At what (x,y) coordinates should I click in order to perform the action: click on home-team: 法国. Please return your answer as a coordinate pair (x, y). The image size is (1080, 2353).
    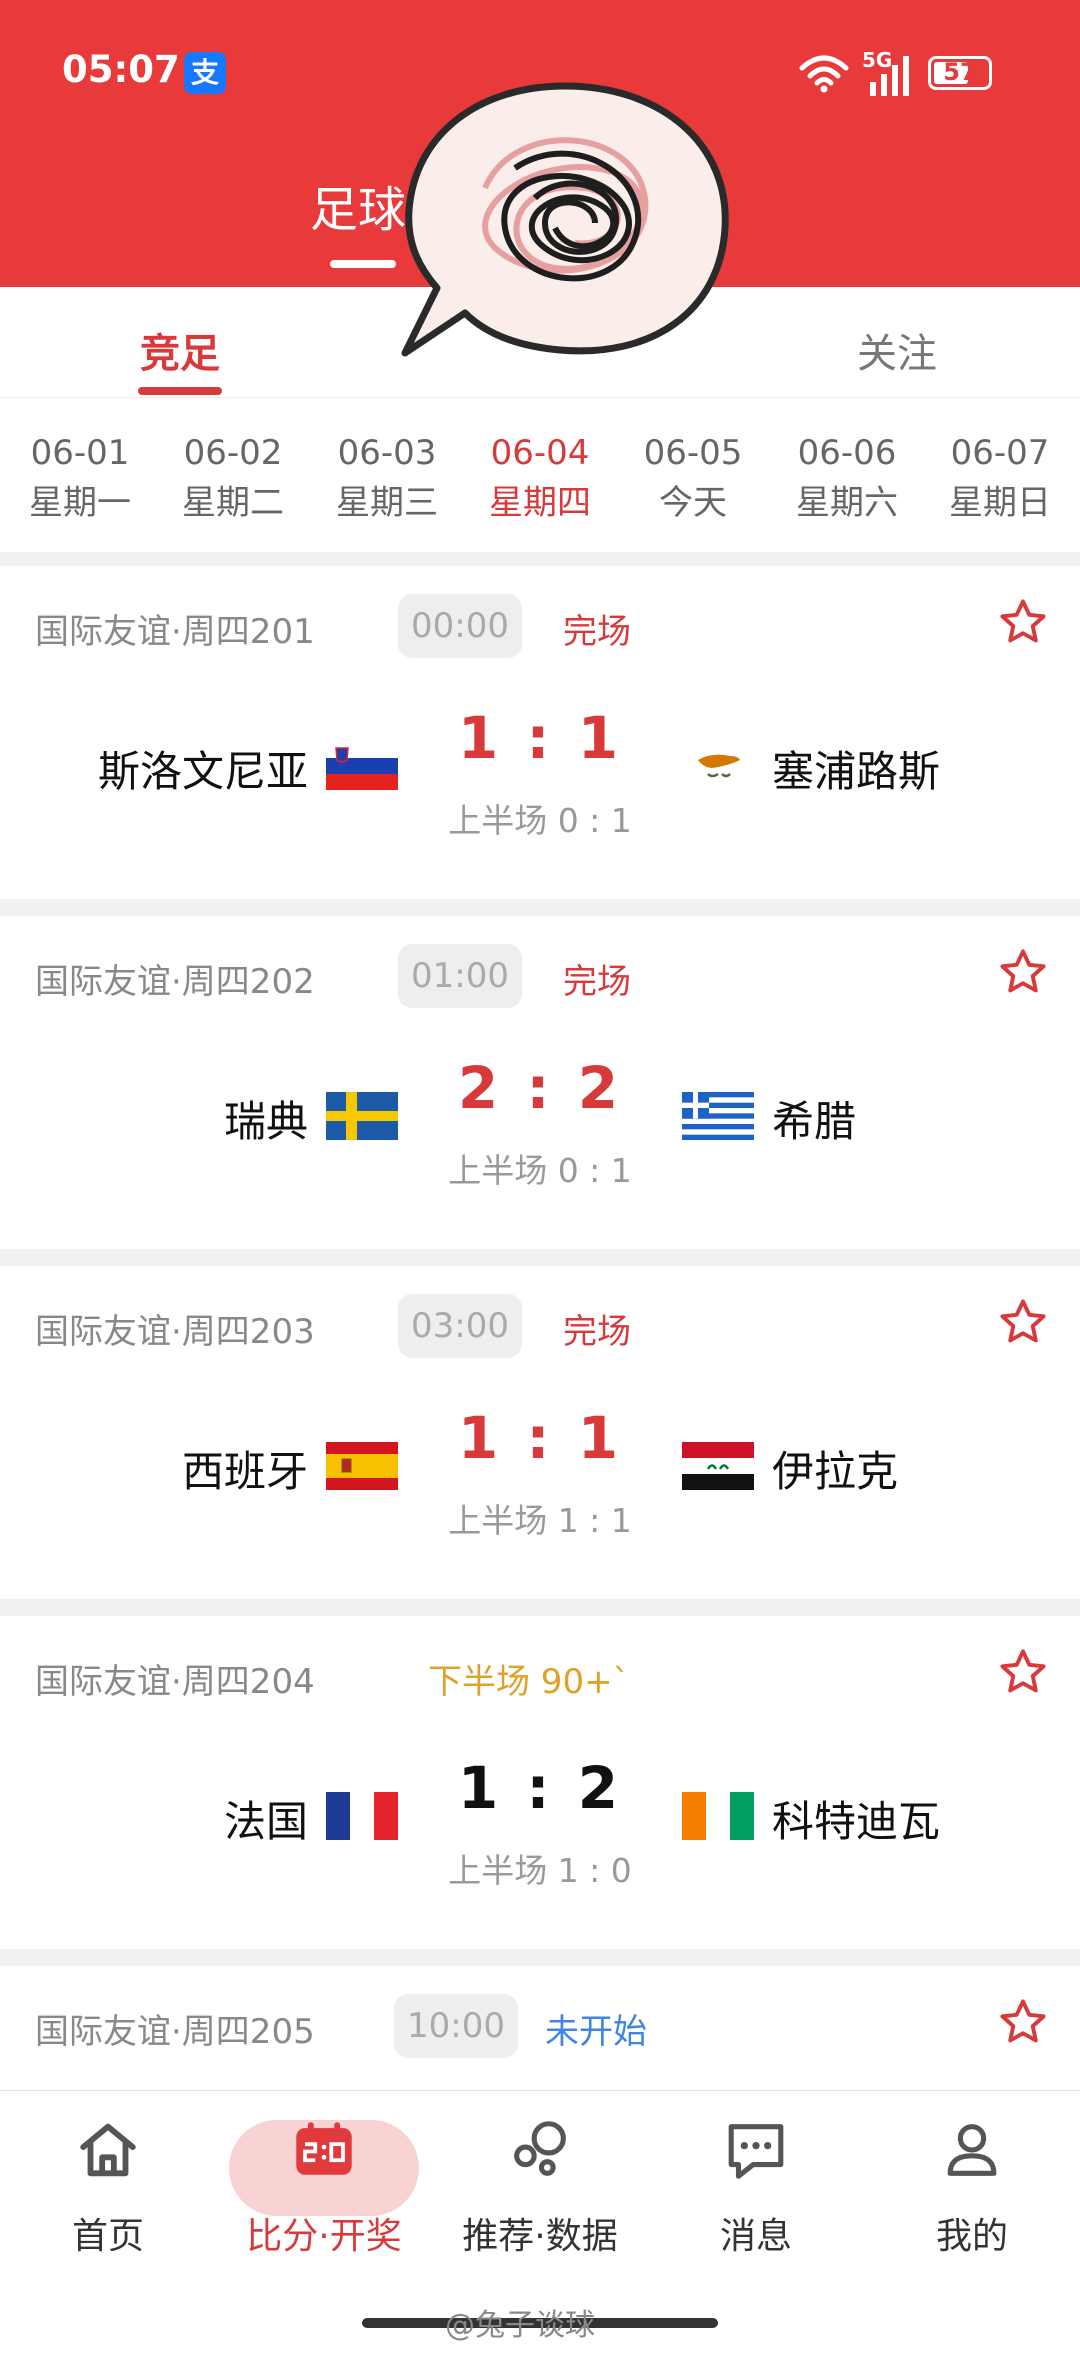
    Looking at the image, I should click on (265, 1821).